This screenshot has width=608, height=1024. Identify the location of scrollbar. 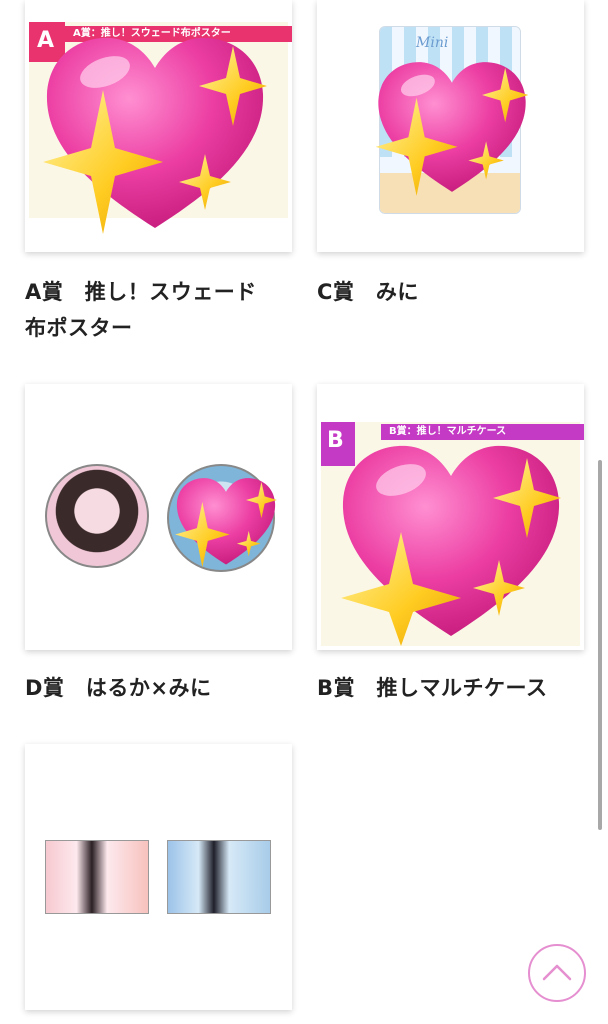
(600, 645).